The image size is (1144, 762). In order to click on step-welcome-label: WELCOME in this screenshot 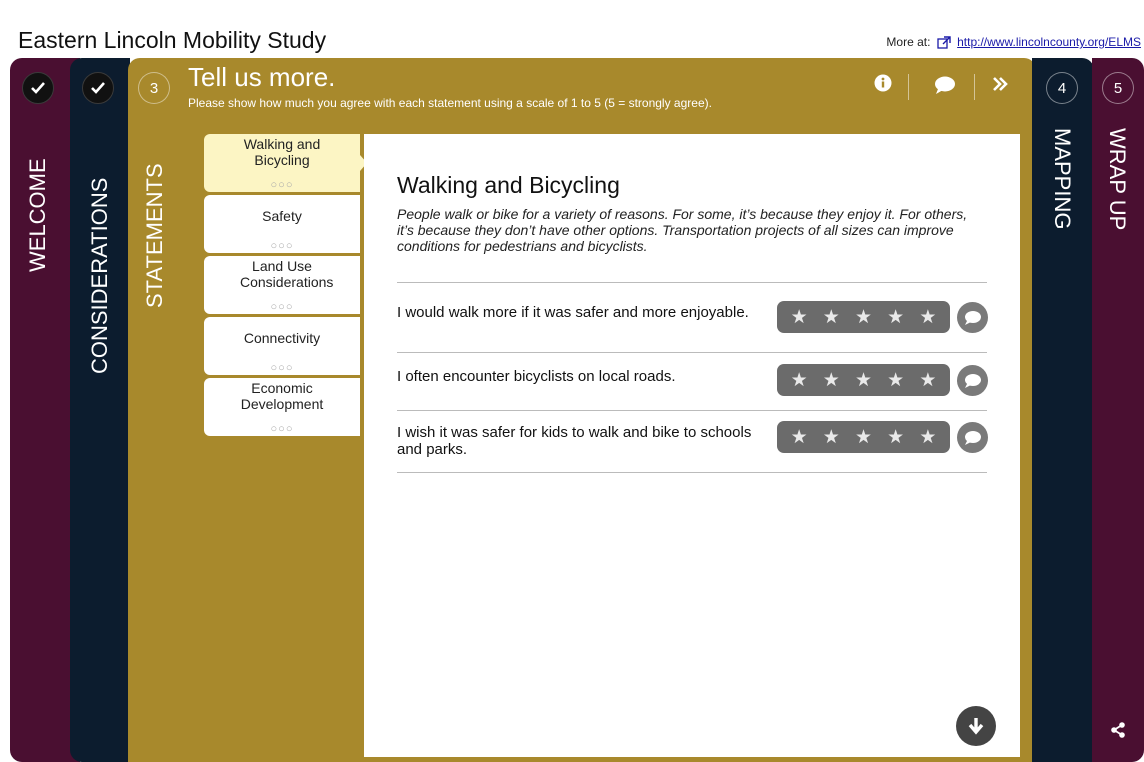, I will do `click(37, 215)`.